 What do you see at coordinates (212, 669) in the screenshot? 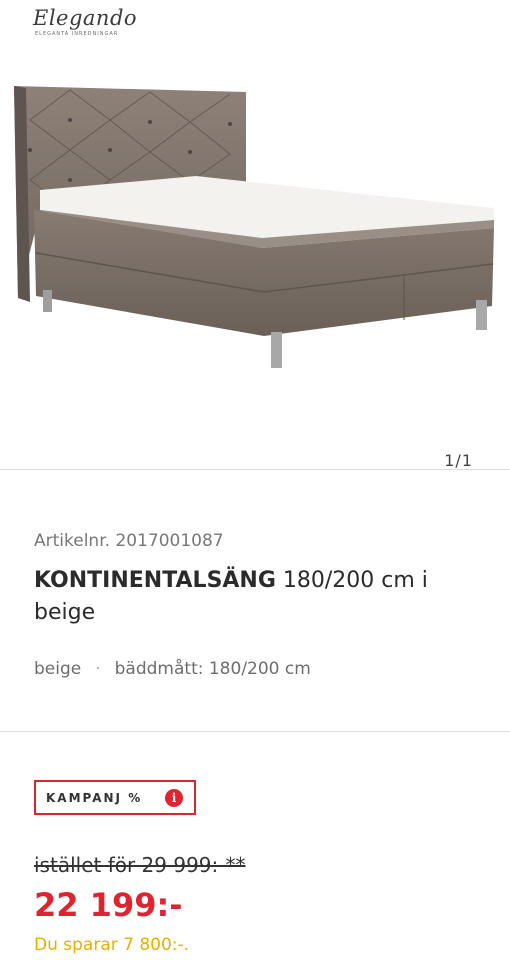
I see `attr-size: bäddmått: 180/200 cm` at bounding box center [212, 669].